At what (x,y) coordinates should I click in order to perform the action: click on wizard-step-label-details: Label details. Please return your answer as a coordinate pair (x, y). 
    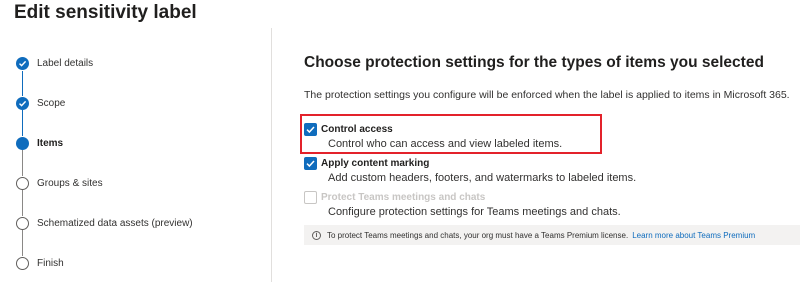
    Looking at the image, I should click on (54, 63).